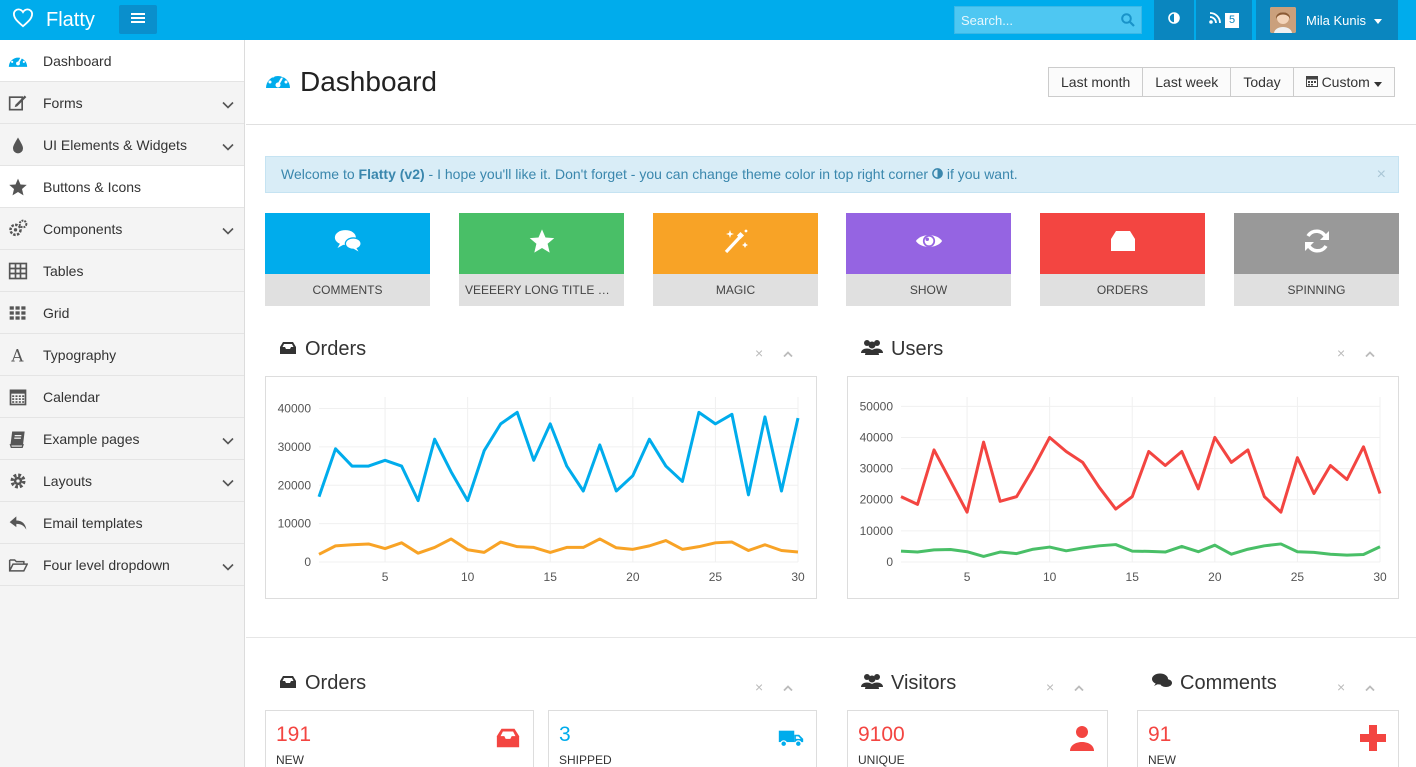 Image resolution: width=1416 pixels, height=767 pixels. I want to click on sidebar-item-email-templates: Email templates, so click(122, 523).